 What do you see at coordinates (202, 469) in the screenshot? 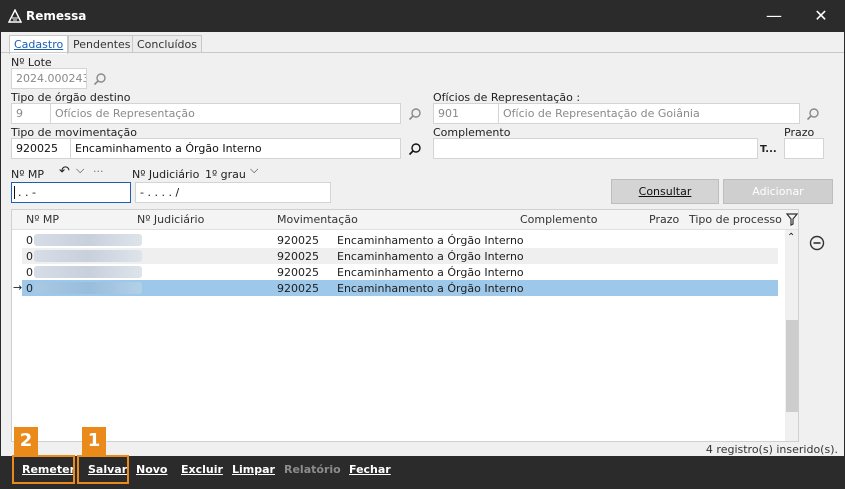
I see `excluir-button: Excluir` at bounding box center [202, 469].